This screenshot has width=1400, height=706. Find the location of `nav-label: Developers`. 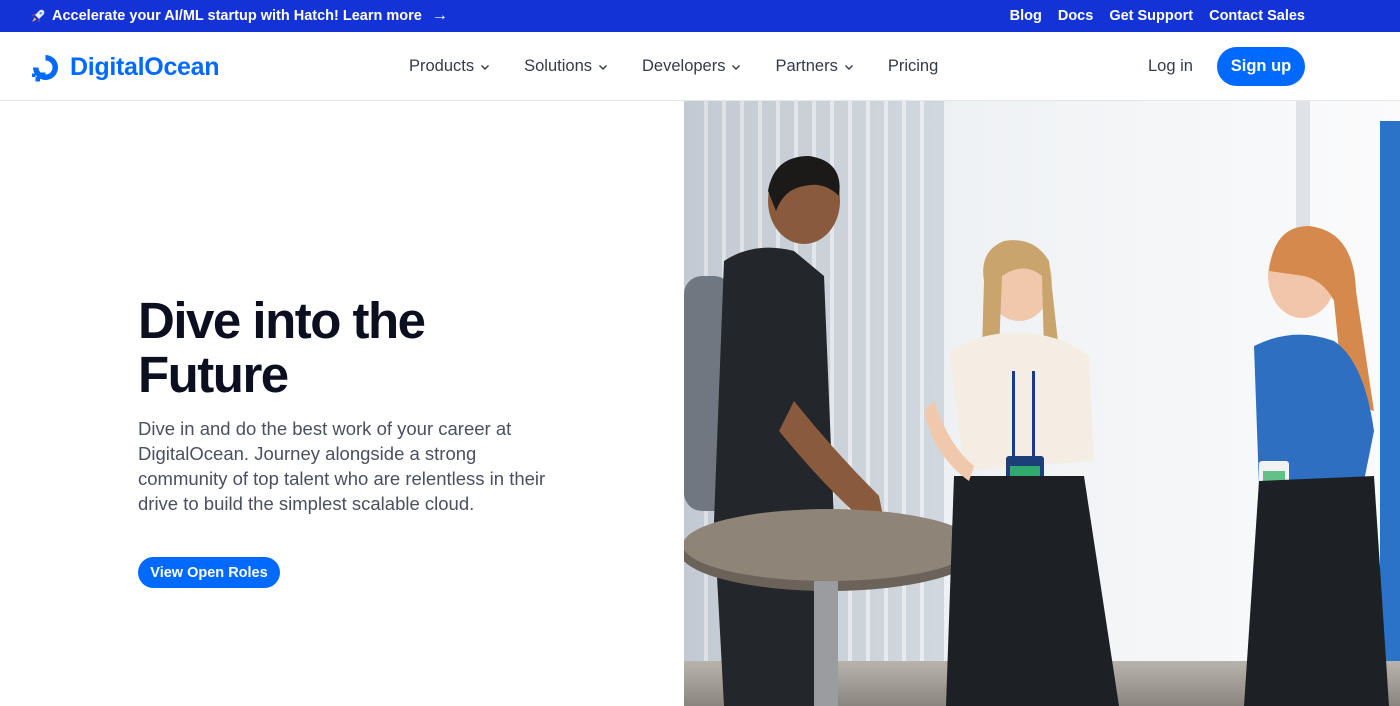

nav-label: Developers is located at coordinates (684, 66).